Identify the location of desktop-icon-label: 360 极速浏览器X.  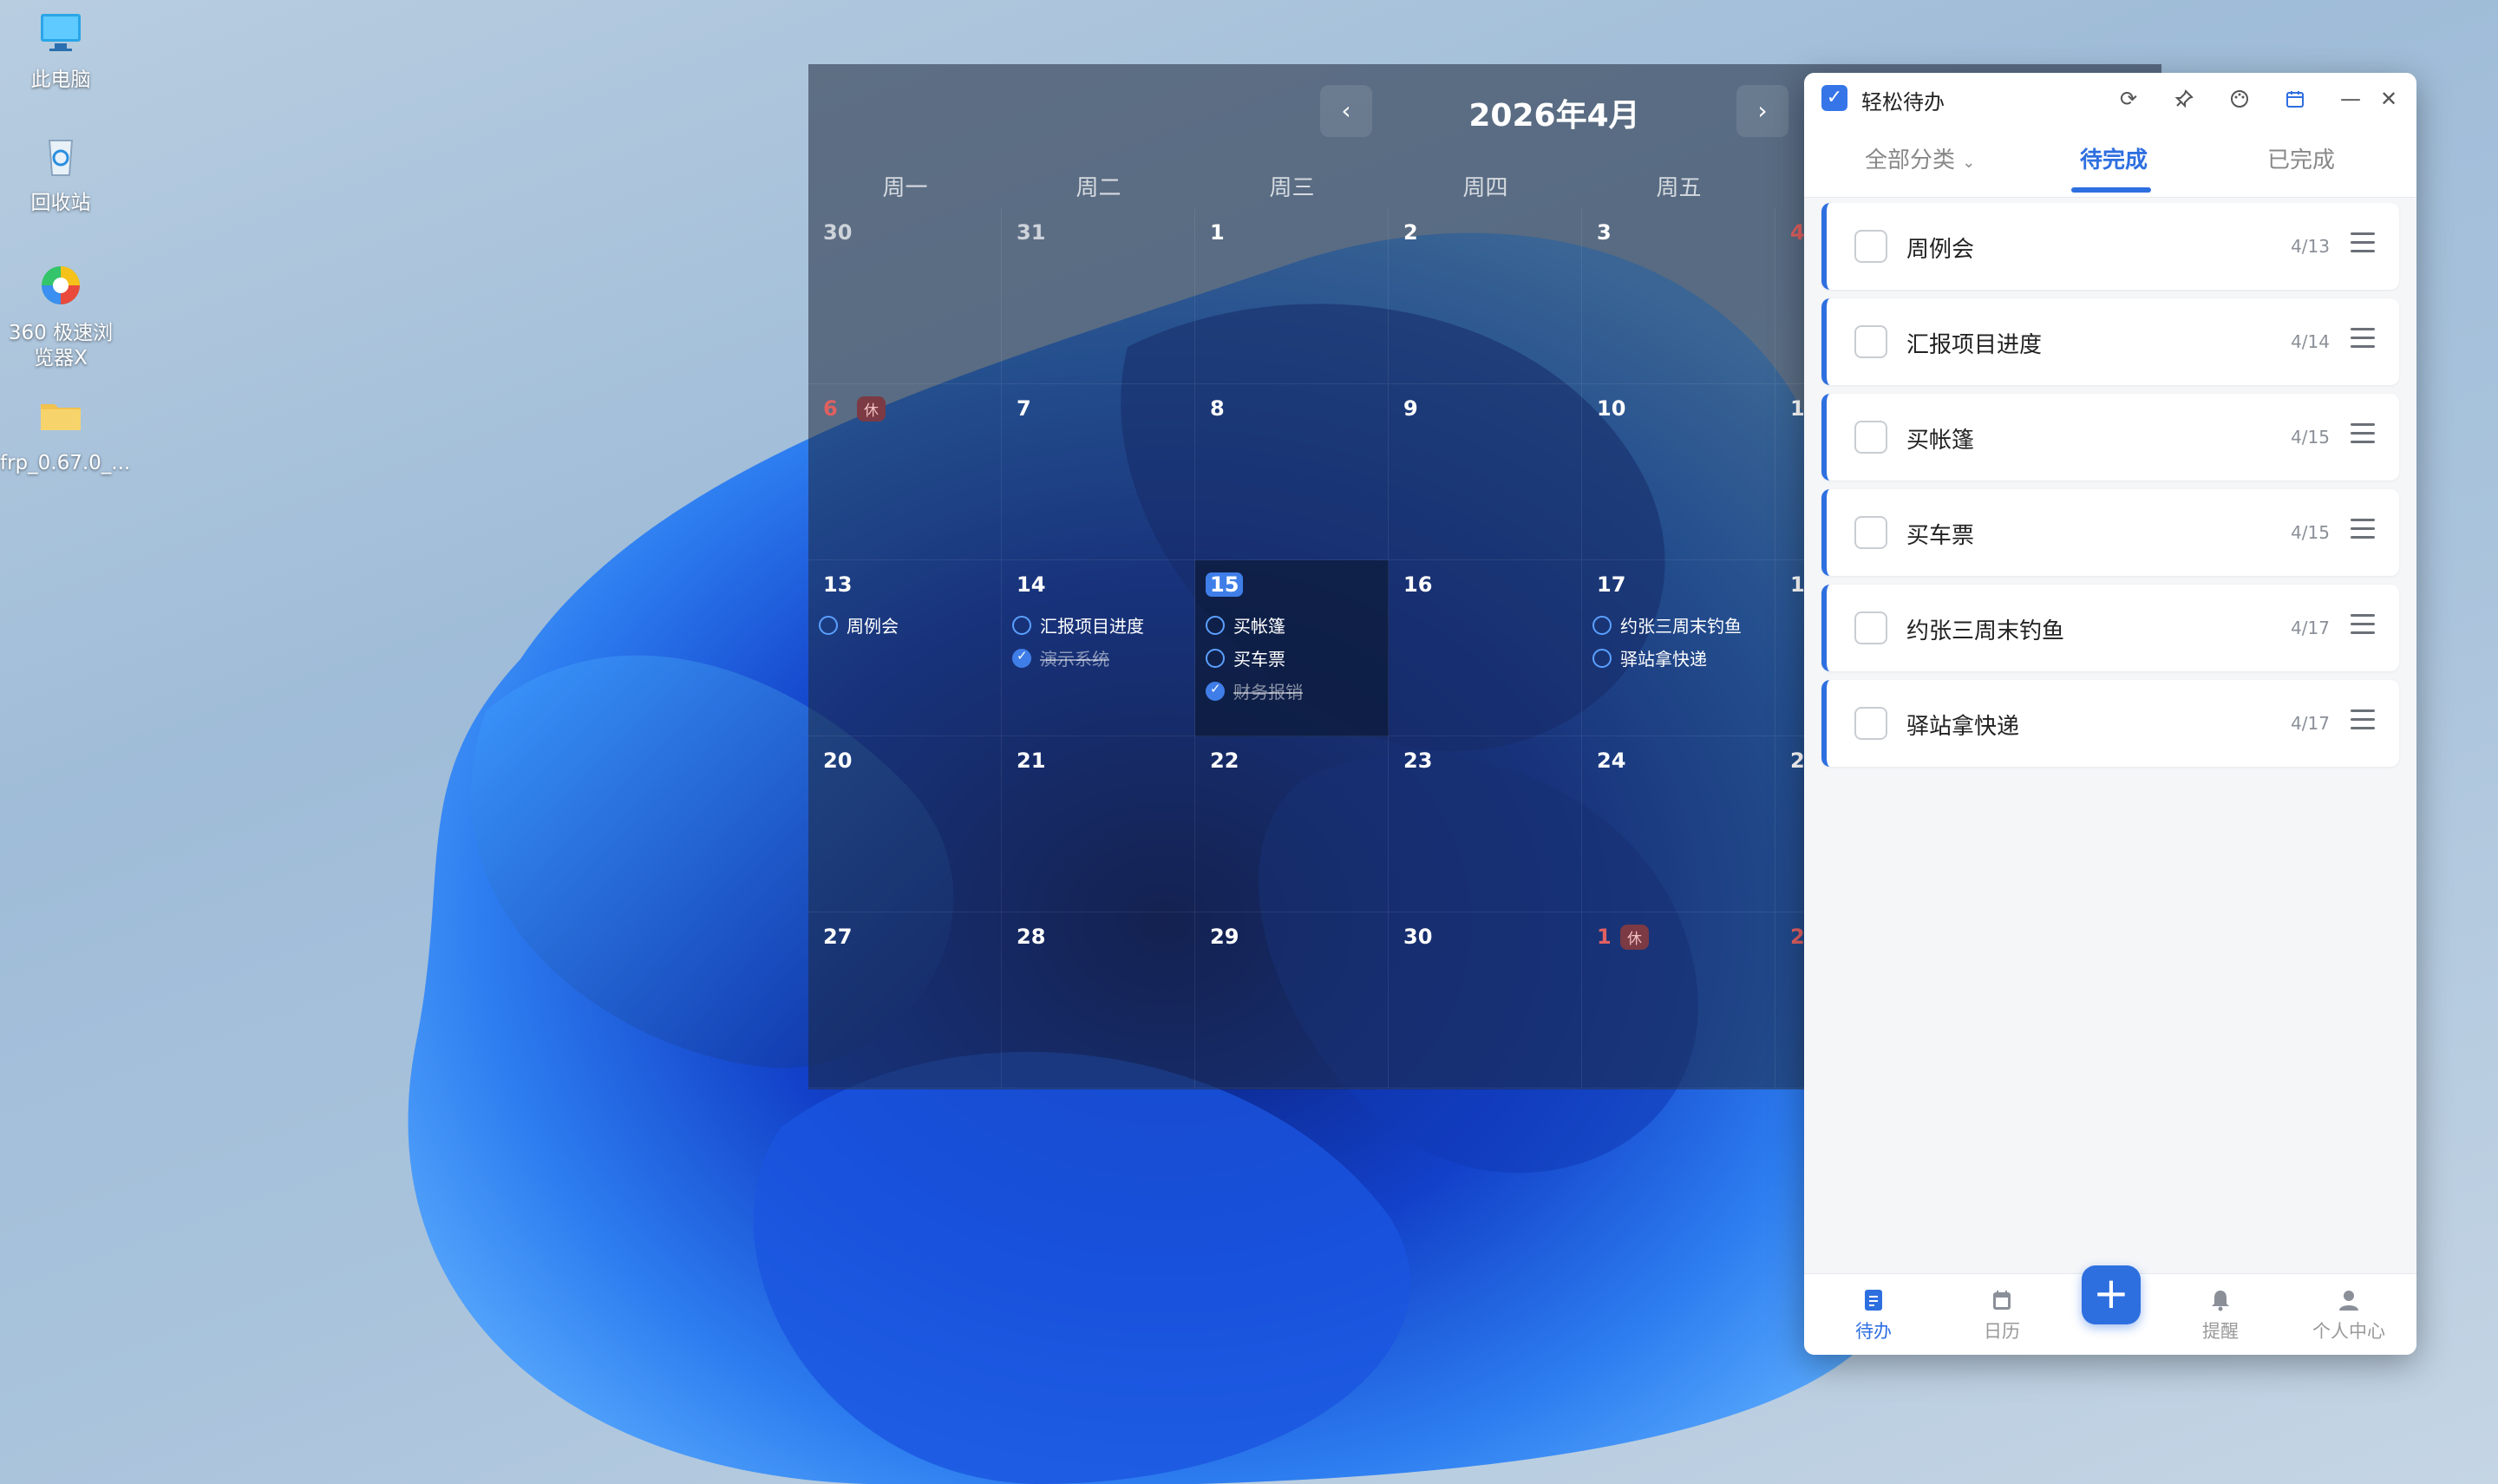
(61, 346).